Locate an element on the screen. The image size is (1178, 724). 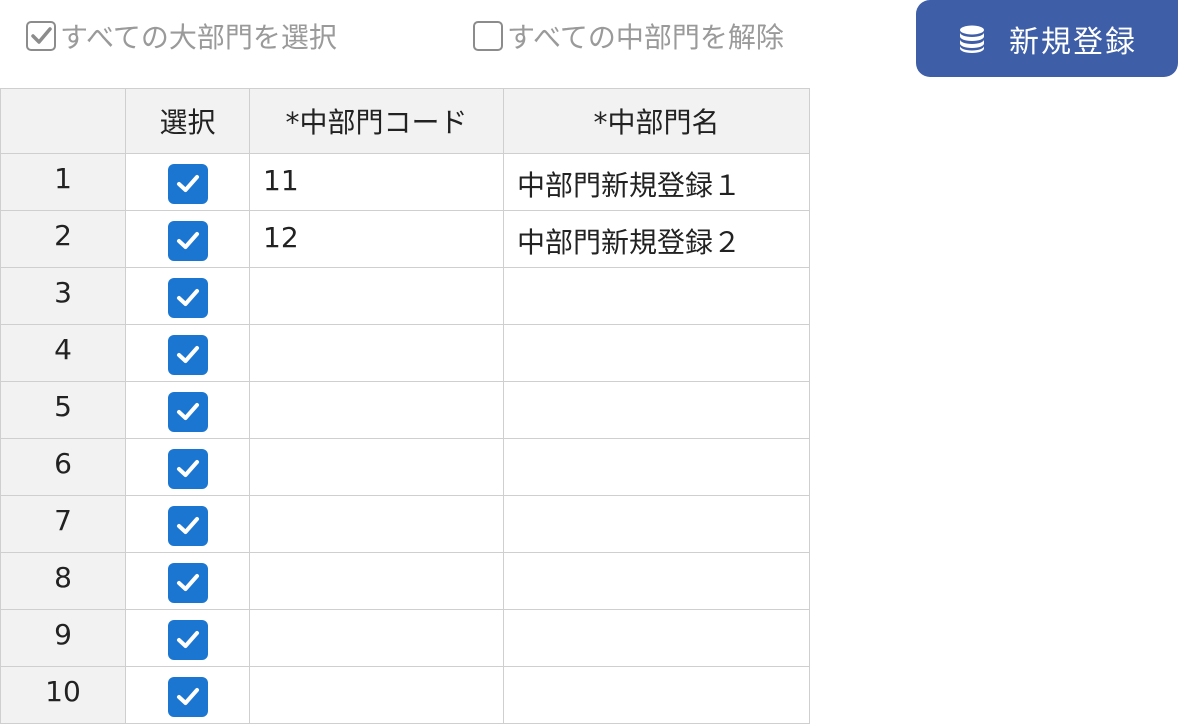
table-row: 6 is located at coordinates (405, 467).